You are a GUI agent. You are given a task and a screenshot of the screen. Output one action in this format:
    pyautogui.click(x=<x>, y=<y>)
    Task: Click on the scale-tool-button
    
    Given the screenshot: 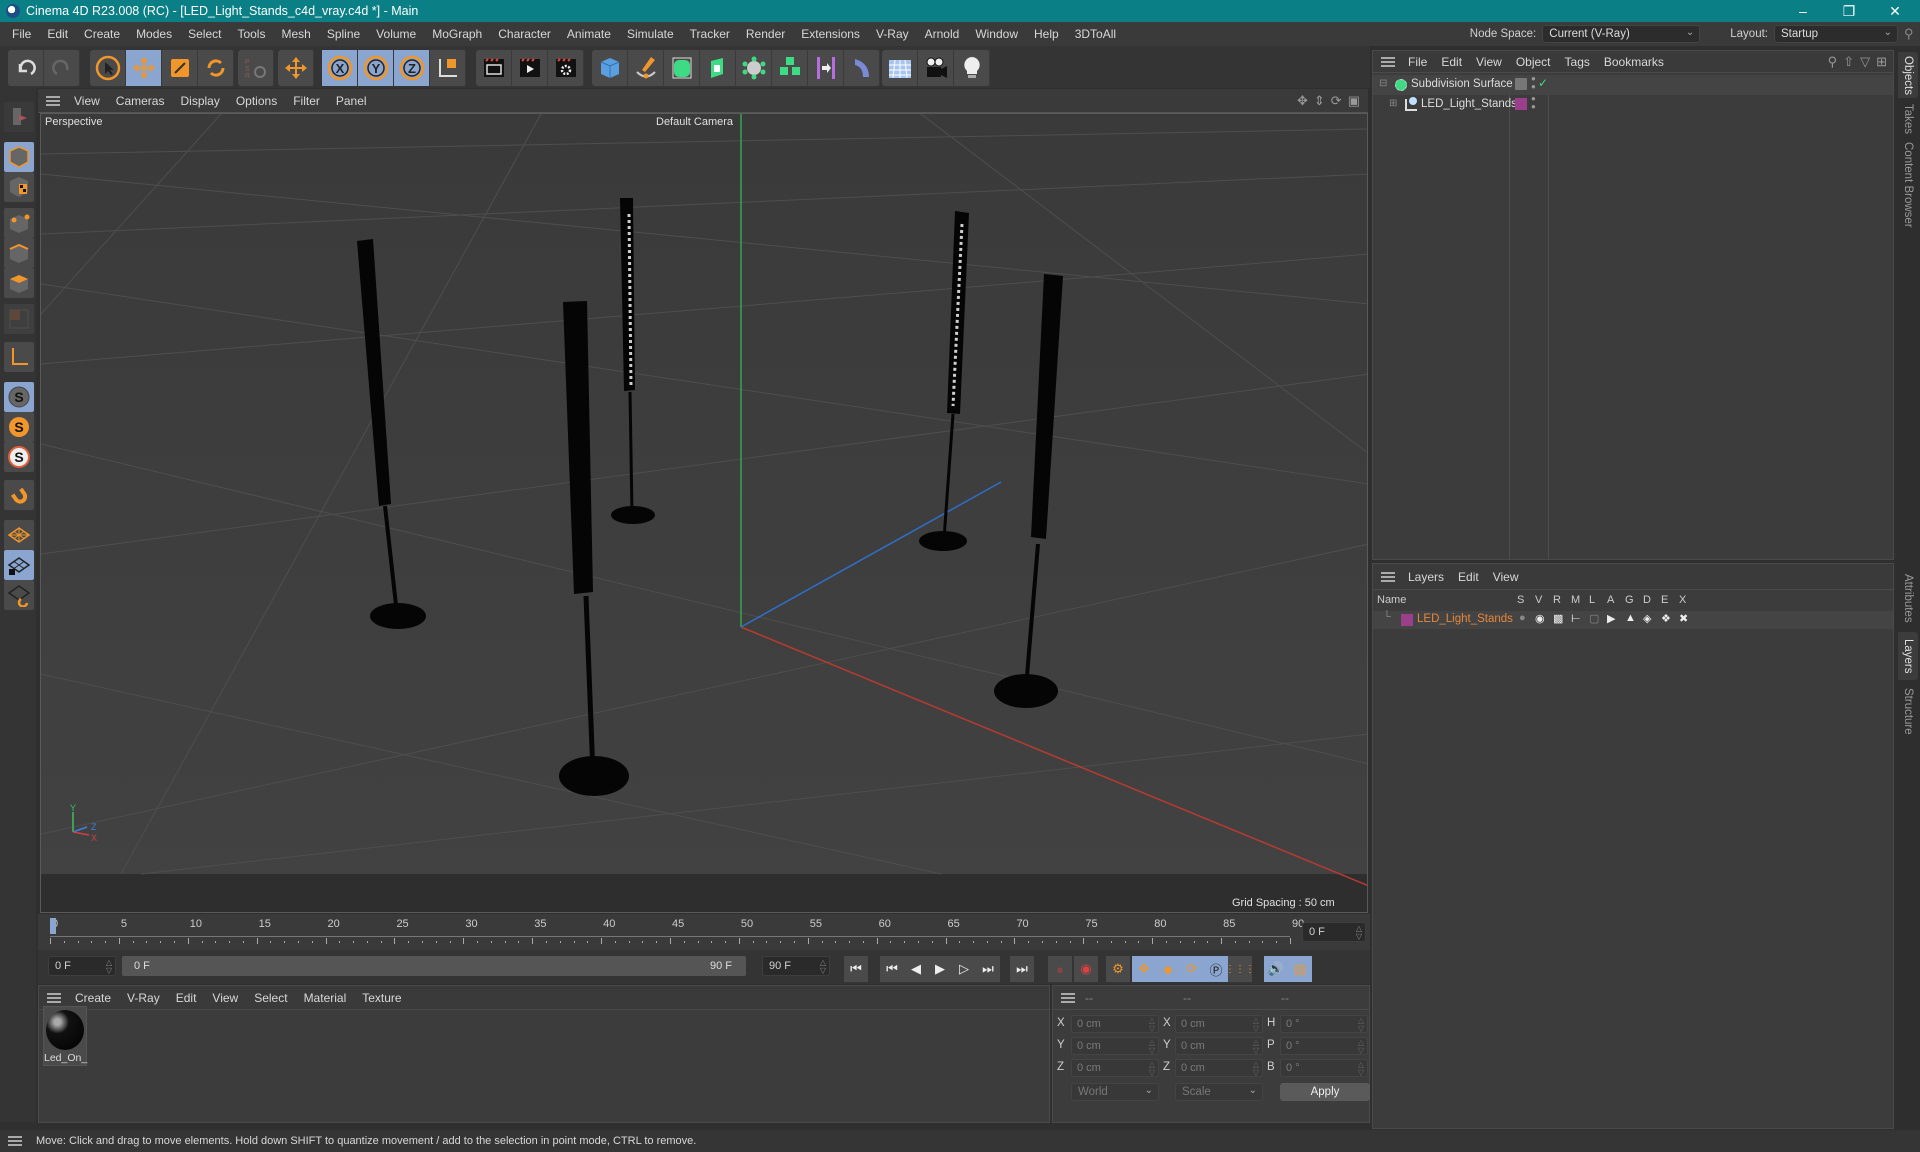 What is the action you would take?
    pyautogui.click(x=180, y=68)
    